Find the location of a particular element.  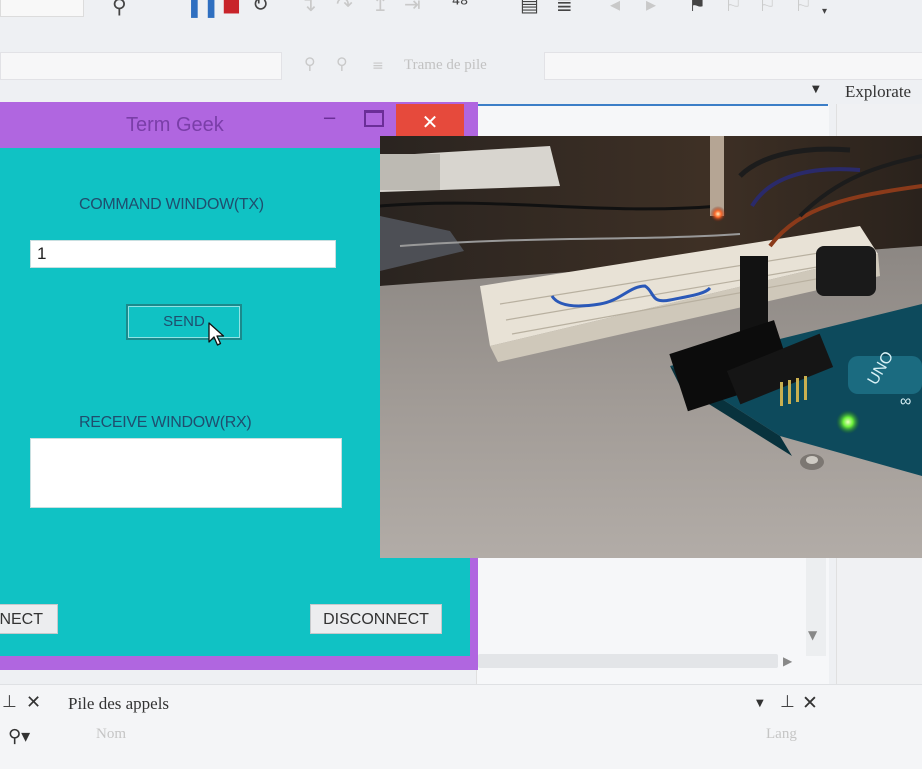

stack-frame-label: Trame de pile is located at coordinates (445, 65).